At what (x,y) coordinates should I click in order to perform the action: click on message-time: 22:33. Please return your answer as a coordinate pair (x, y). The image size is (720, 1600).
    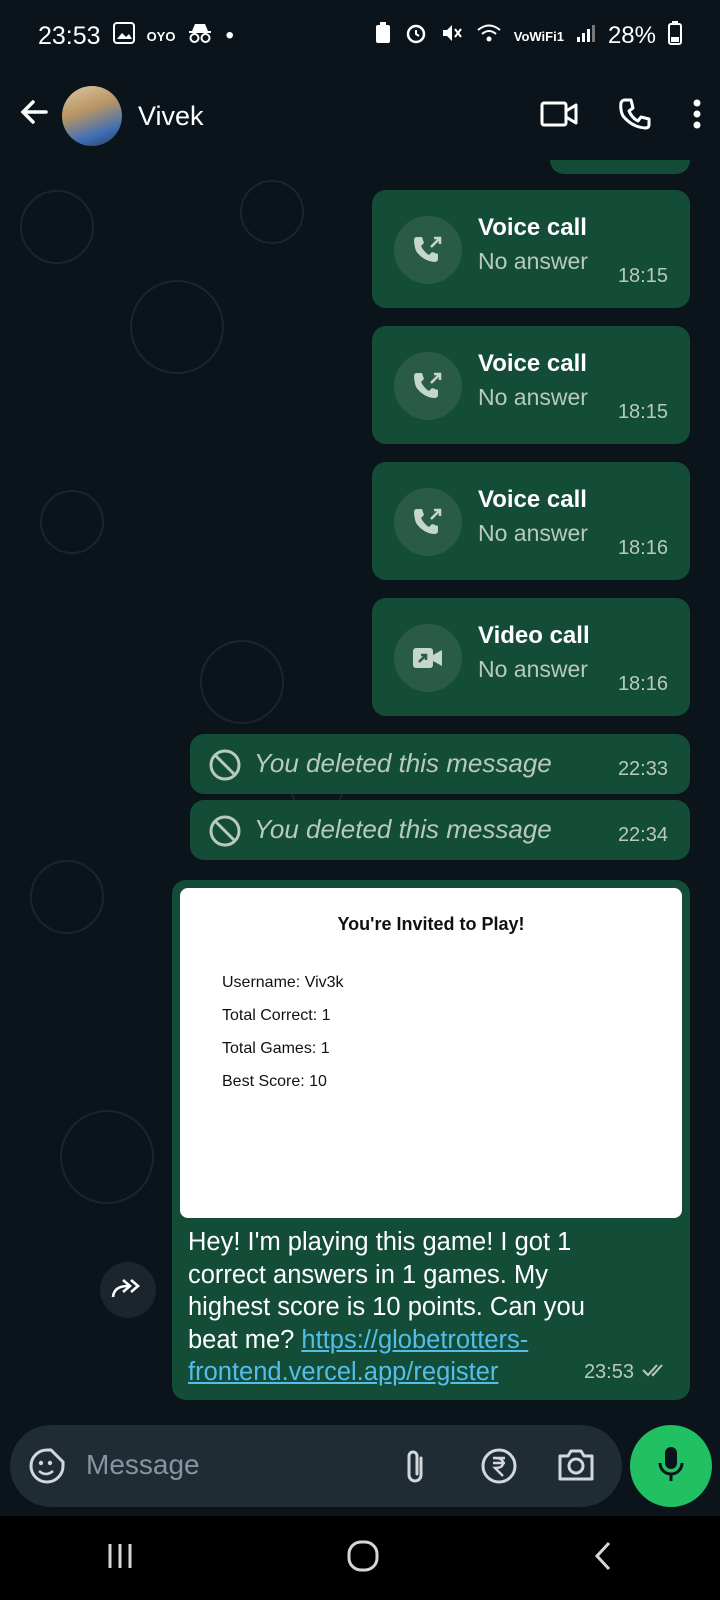
    Looking at the image, I should click on (642, 769).